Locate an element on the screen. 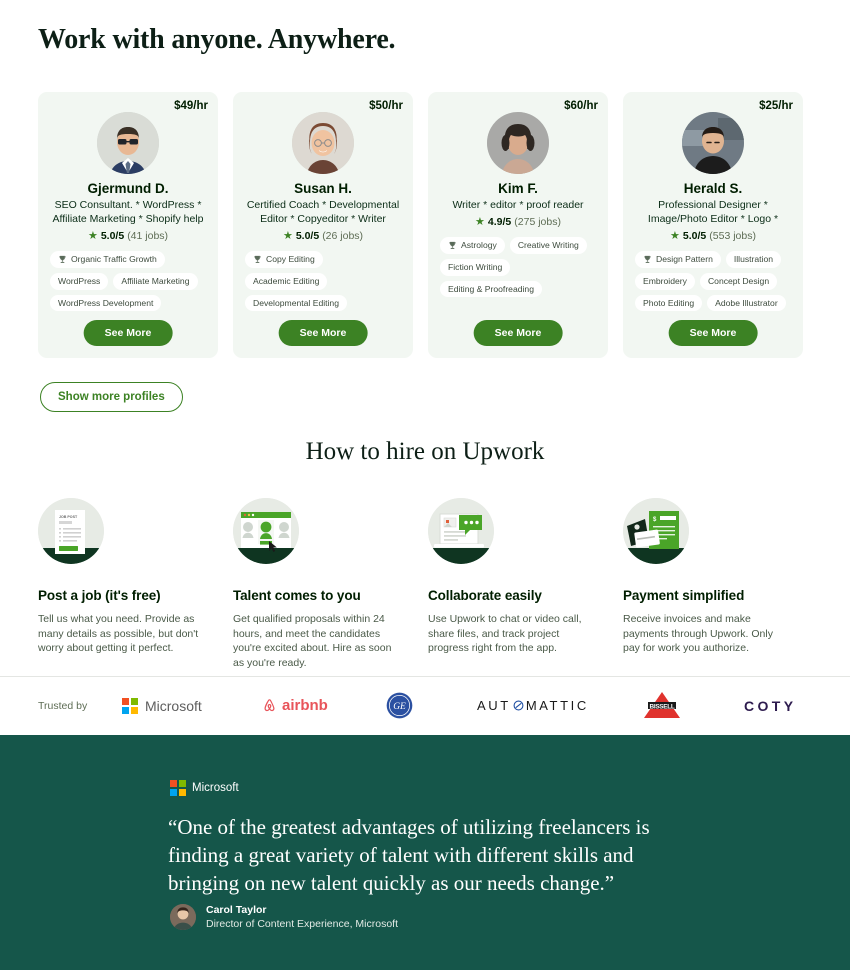  skill-tag-label: Fiction Writing is located at coordinates (475, 267).